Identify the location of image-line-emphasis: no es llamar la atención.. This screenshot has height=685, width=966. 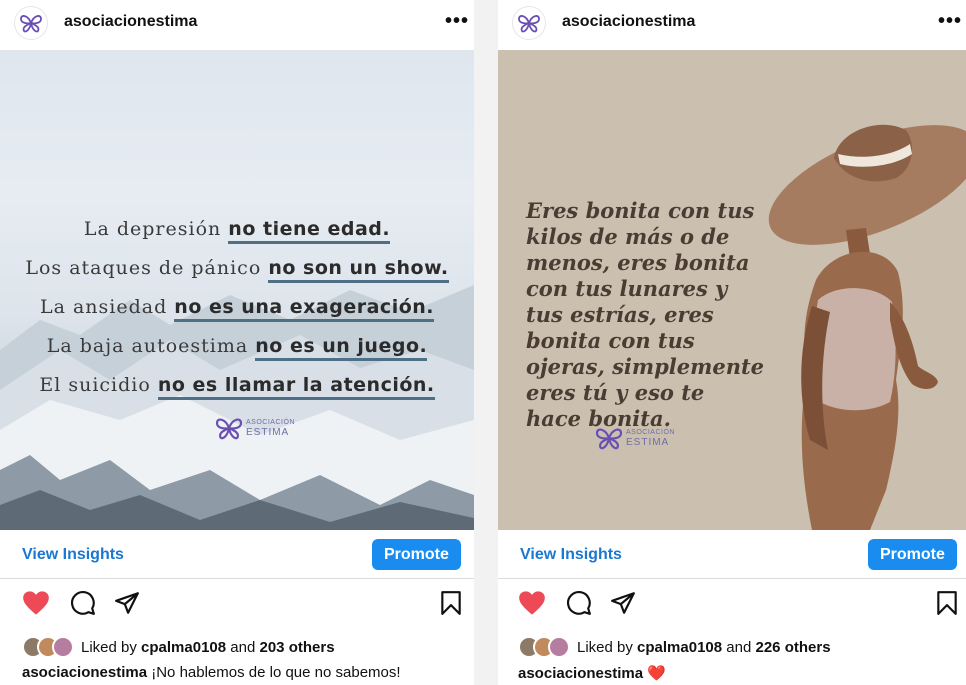
(296, 387).